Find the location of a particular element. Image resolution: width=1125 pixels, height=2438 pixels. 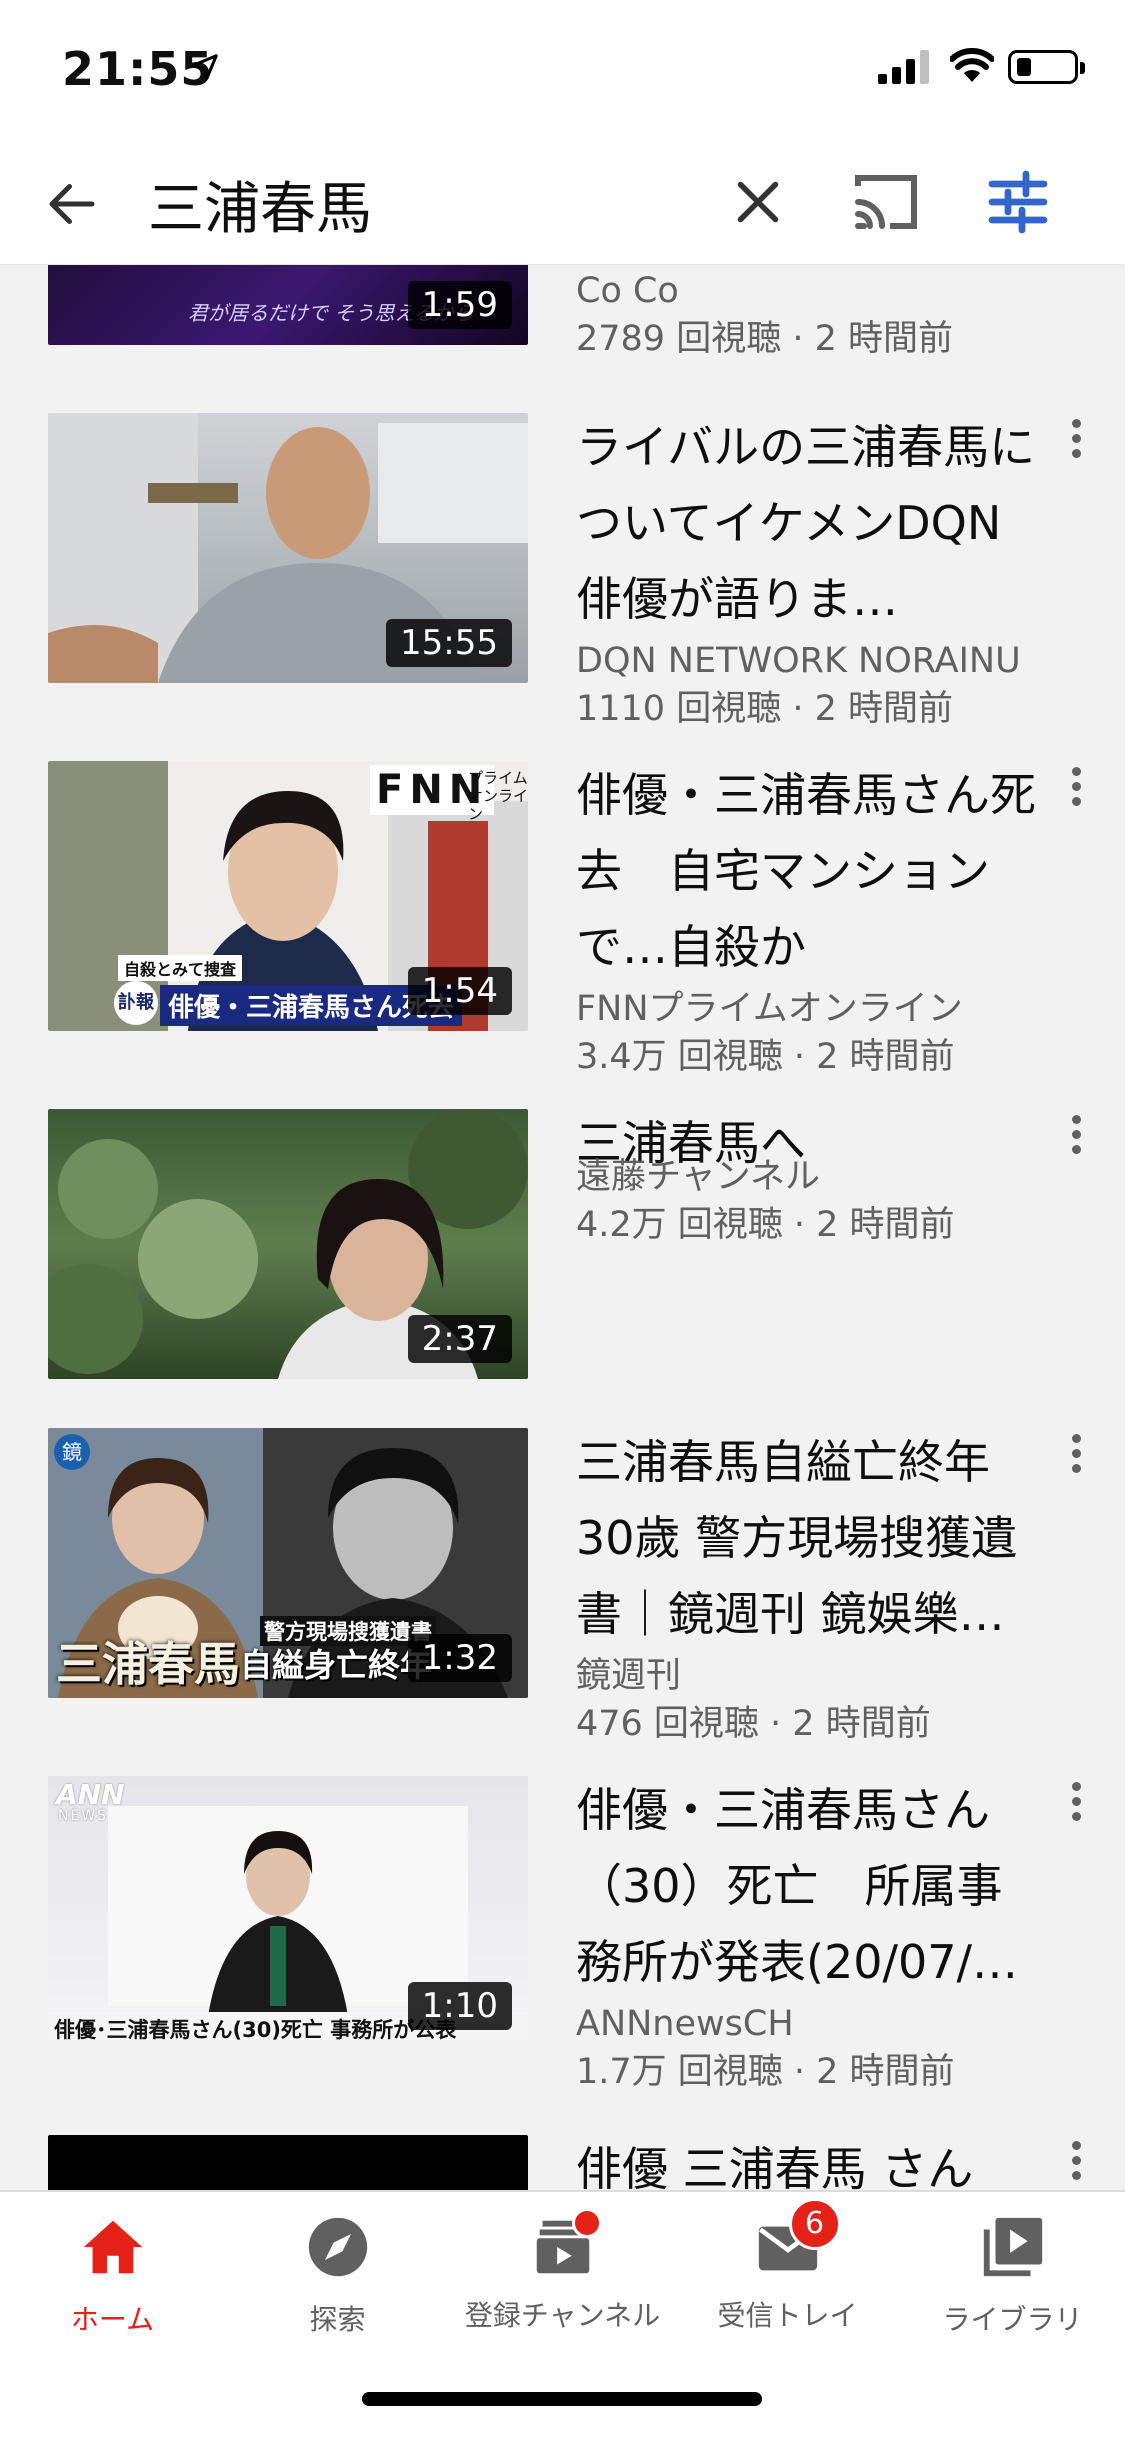

battery-icon is located at coordinates (1046, 67).